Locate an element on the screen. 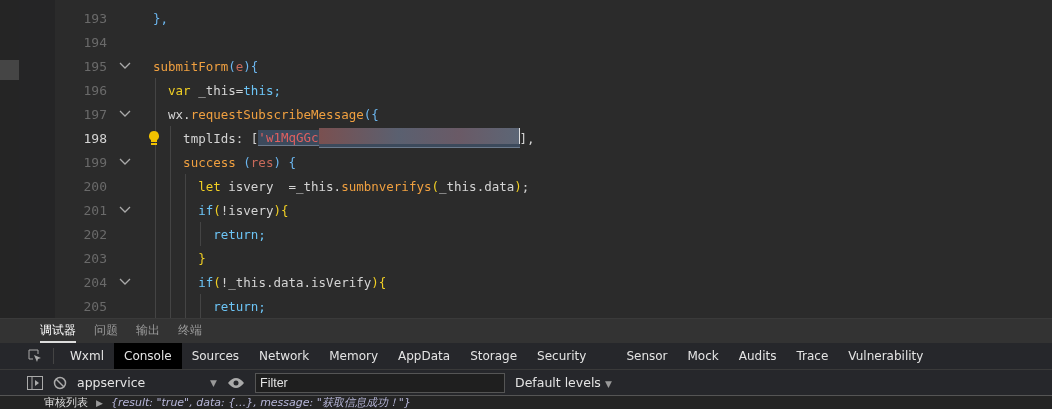 This screenshot has width=1052, height=409. line-number: 201 is located at coordinates (94, 210).